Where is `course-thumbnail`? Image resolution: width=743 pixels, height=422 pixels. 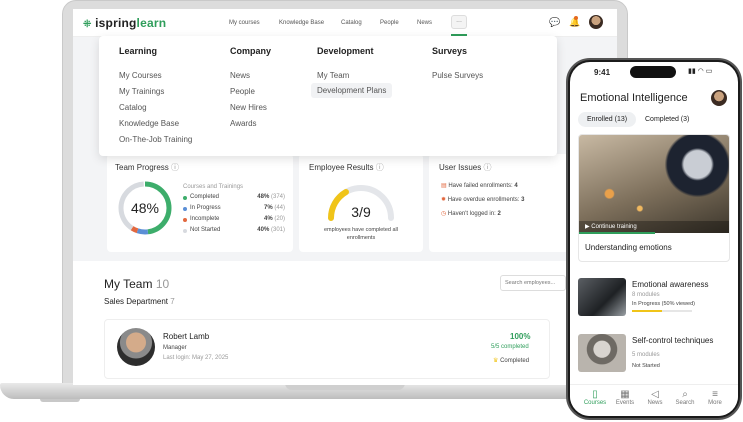 course-thumbnail is located at coordinates (602, 353).